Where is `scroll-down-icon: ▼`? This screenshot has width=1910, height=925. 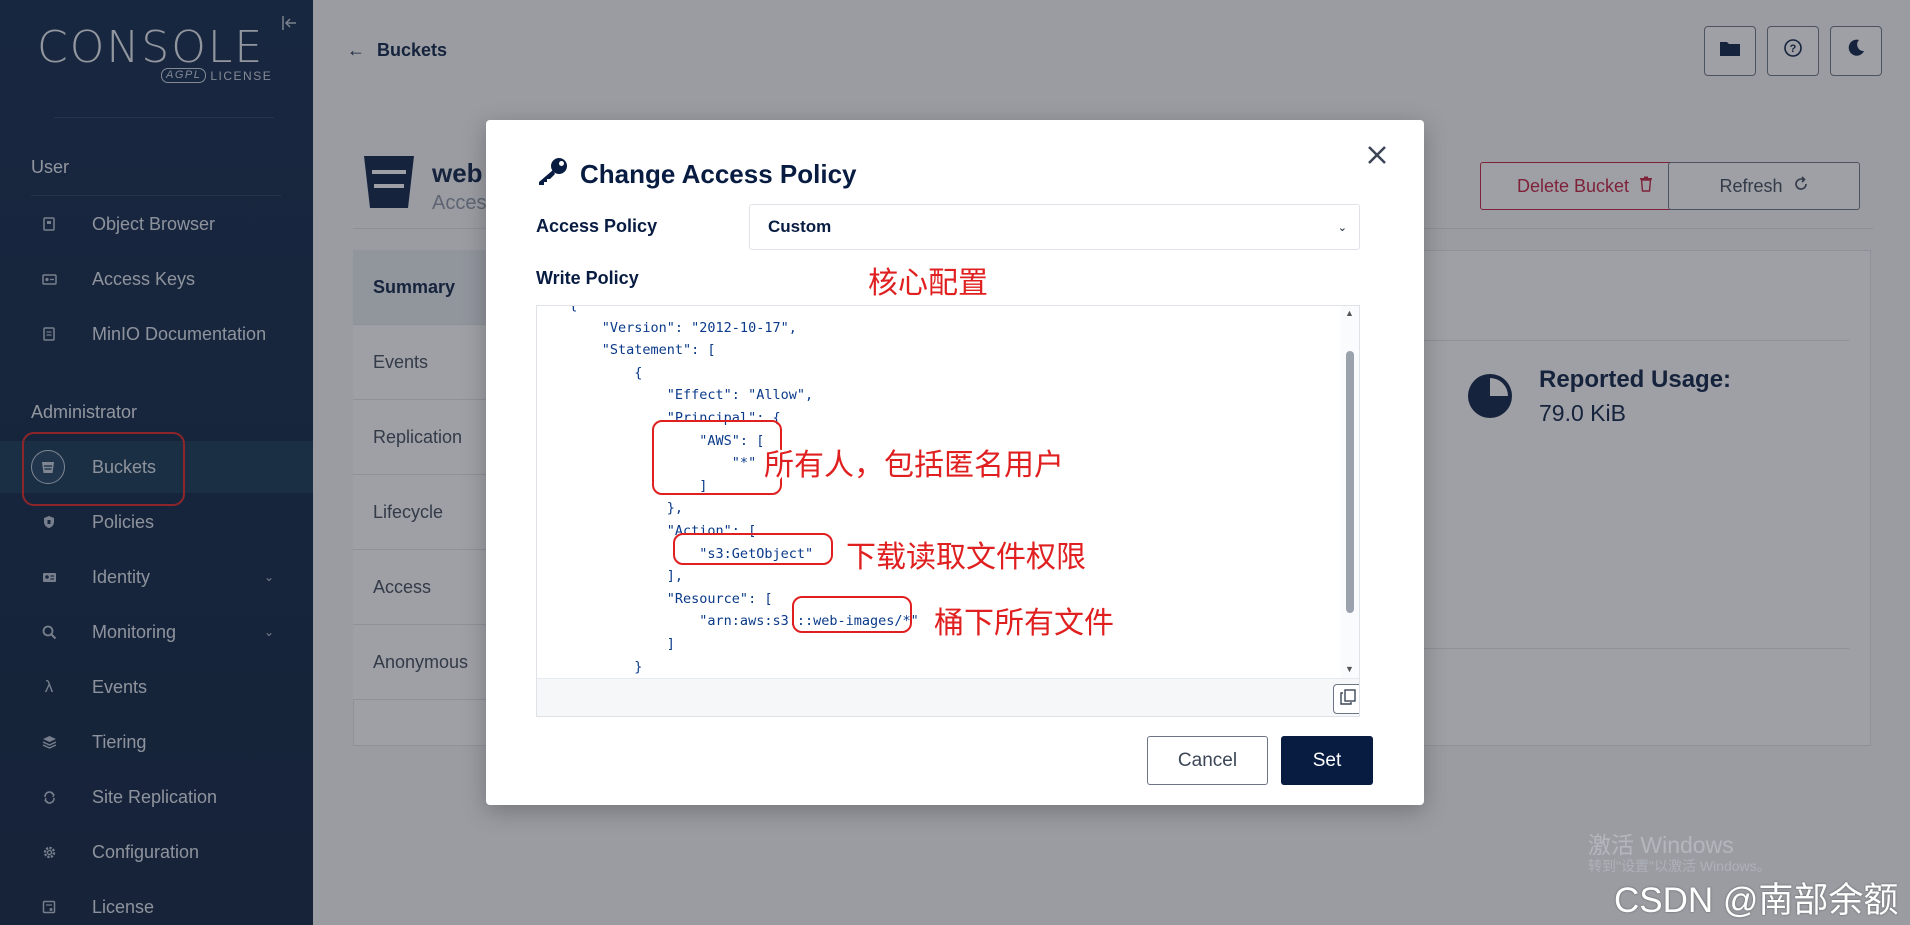 scroll-down-icon: ▼ is located at coordinates (1349, 669).